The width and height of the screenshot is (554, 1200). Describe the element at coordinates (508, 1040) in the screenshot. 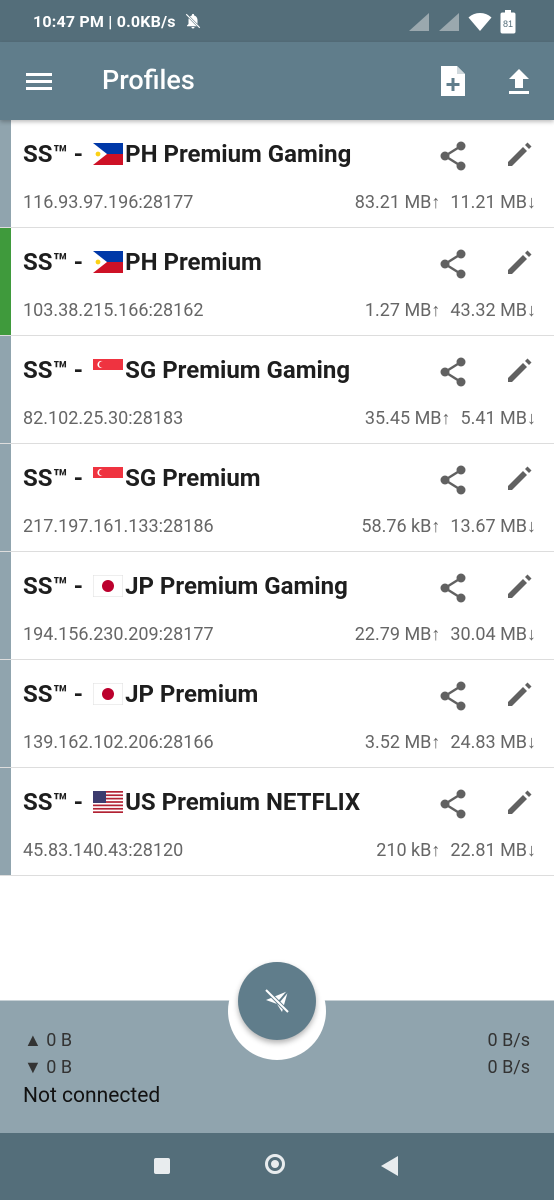

I see `upload-rate: 0 B/s` at that location.